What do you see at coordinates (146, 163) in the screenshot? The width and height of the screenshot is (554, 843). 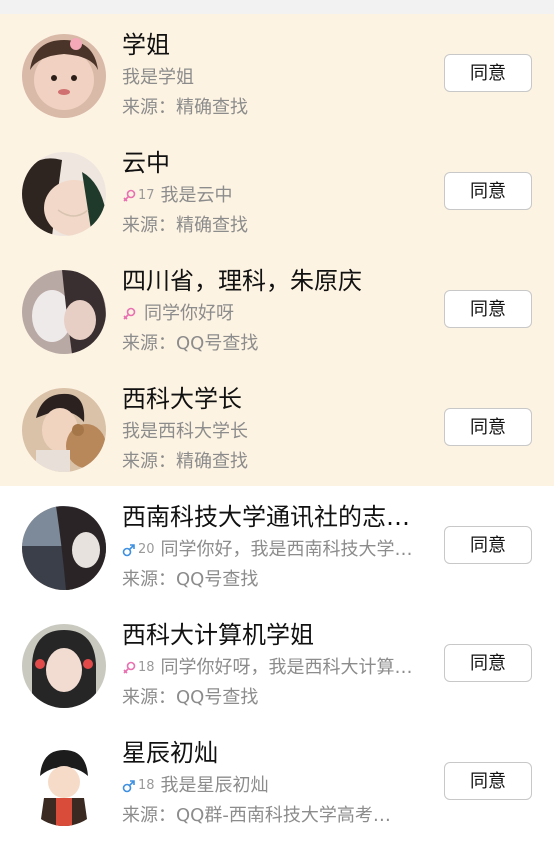 I see `requester-name: 云中` at bounding box center [146, 163].